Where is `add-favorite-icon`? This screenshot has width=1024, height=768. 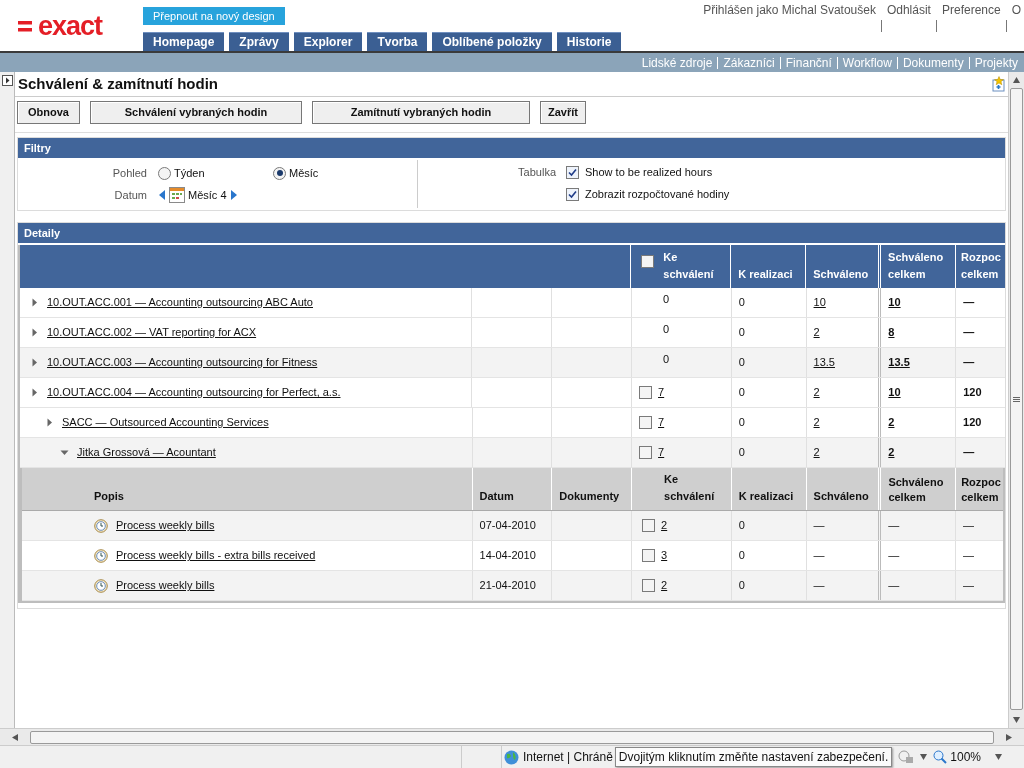 add-favorite-icon is located at coordinates (999, 84).